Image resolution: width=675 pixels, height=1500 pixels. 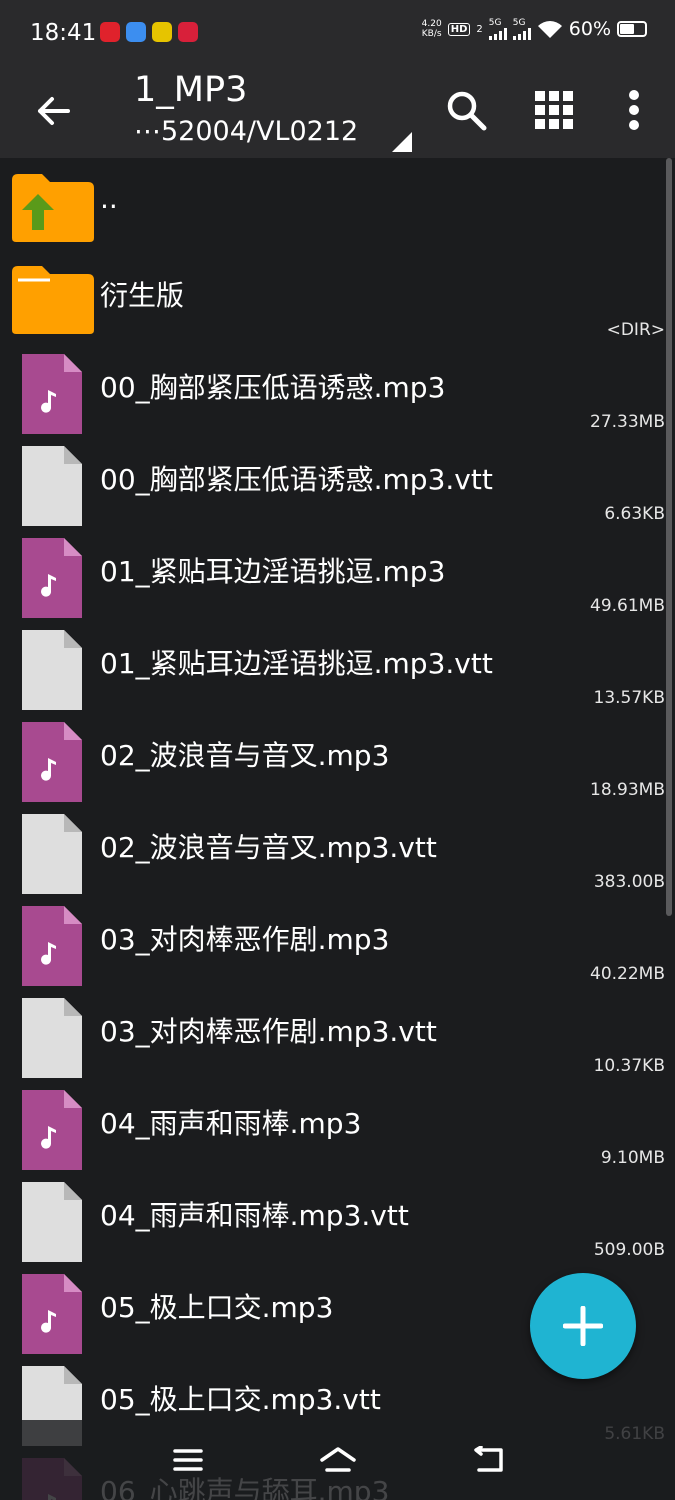 I want to click on file-row: 衍生版 <DIR>, so click(x=332, y=296).